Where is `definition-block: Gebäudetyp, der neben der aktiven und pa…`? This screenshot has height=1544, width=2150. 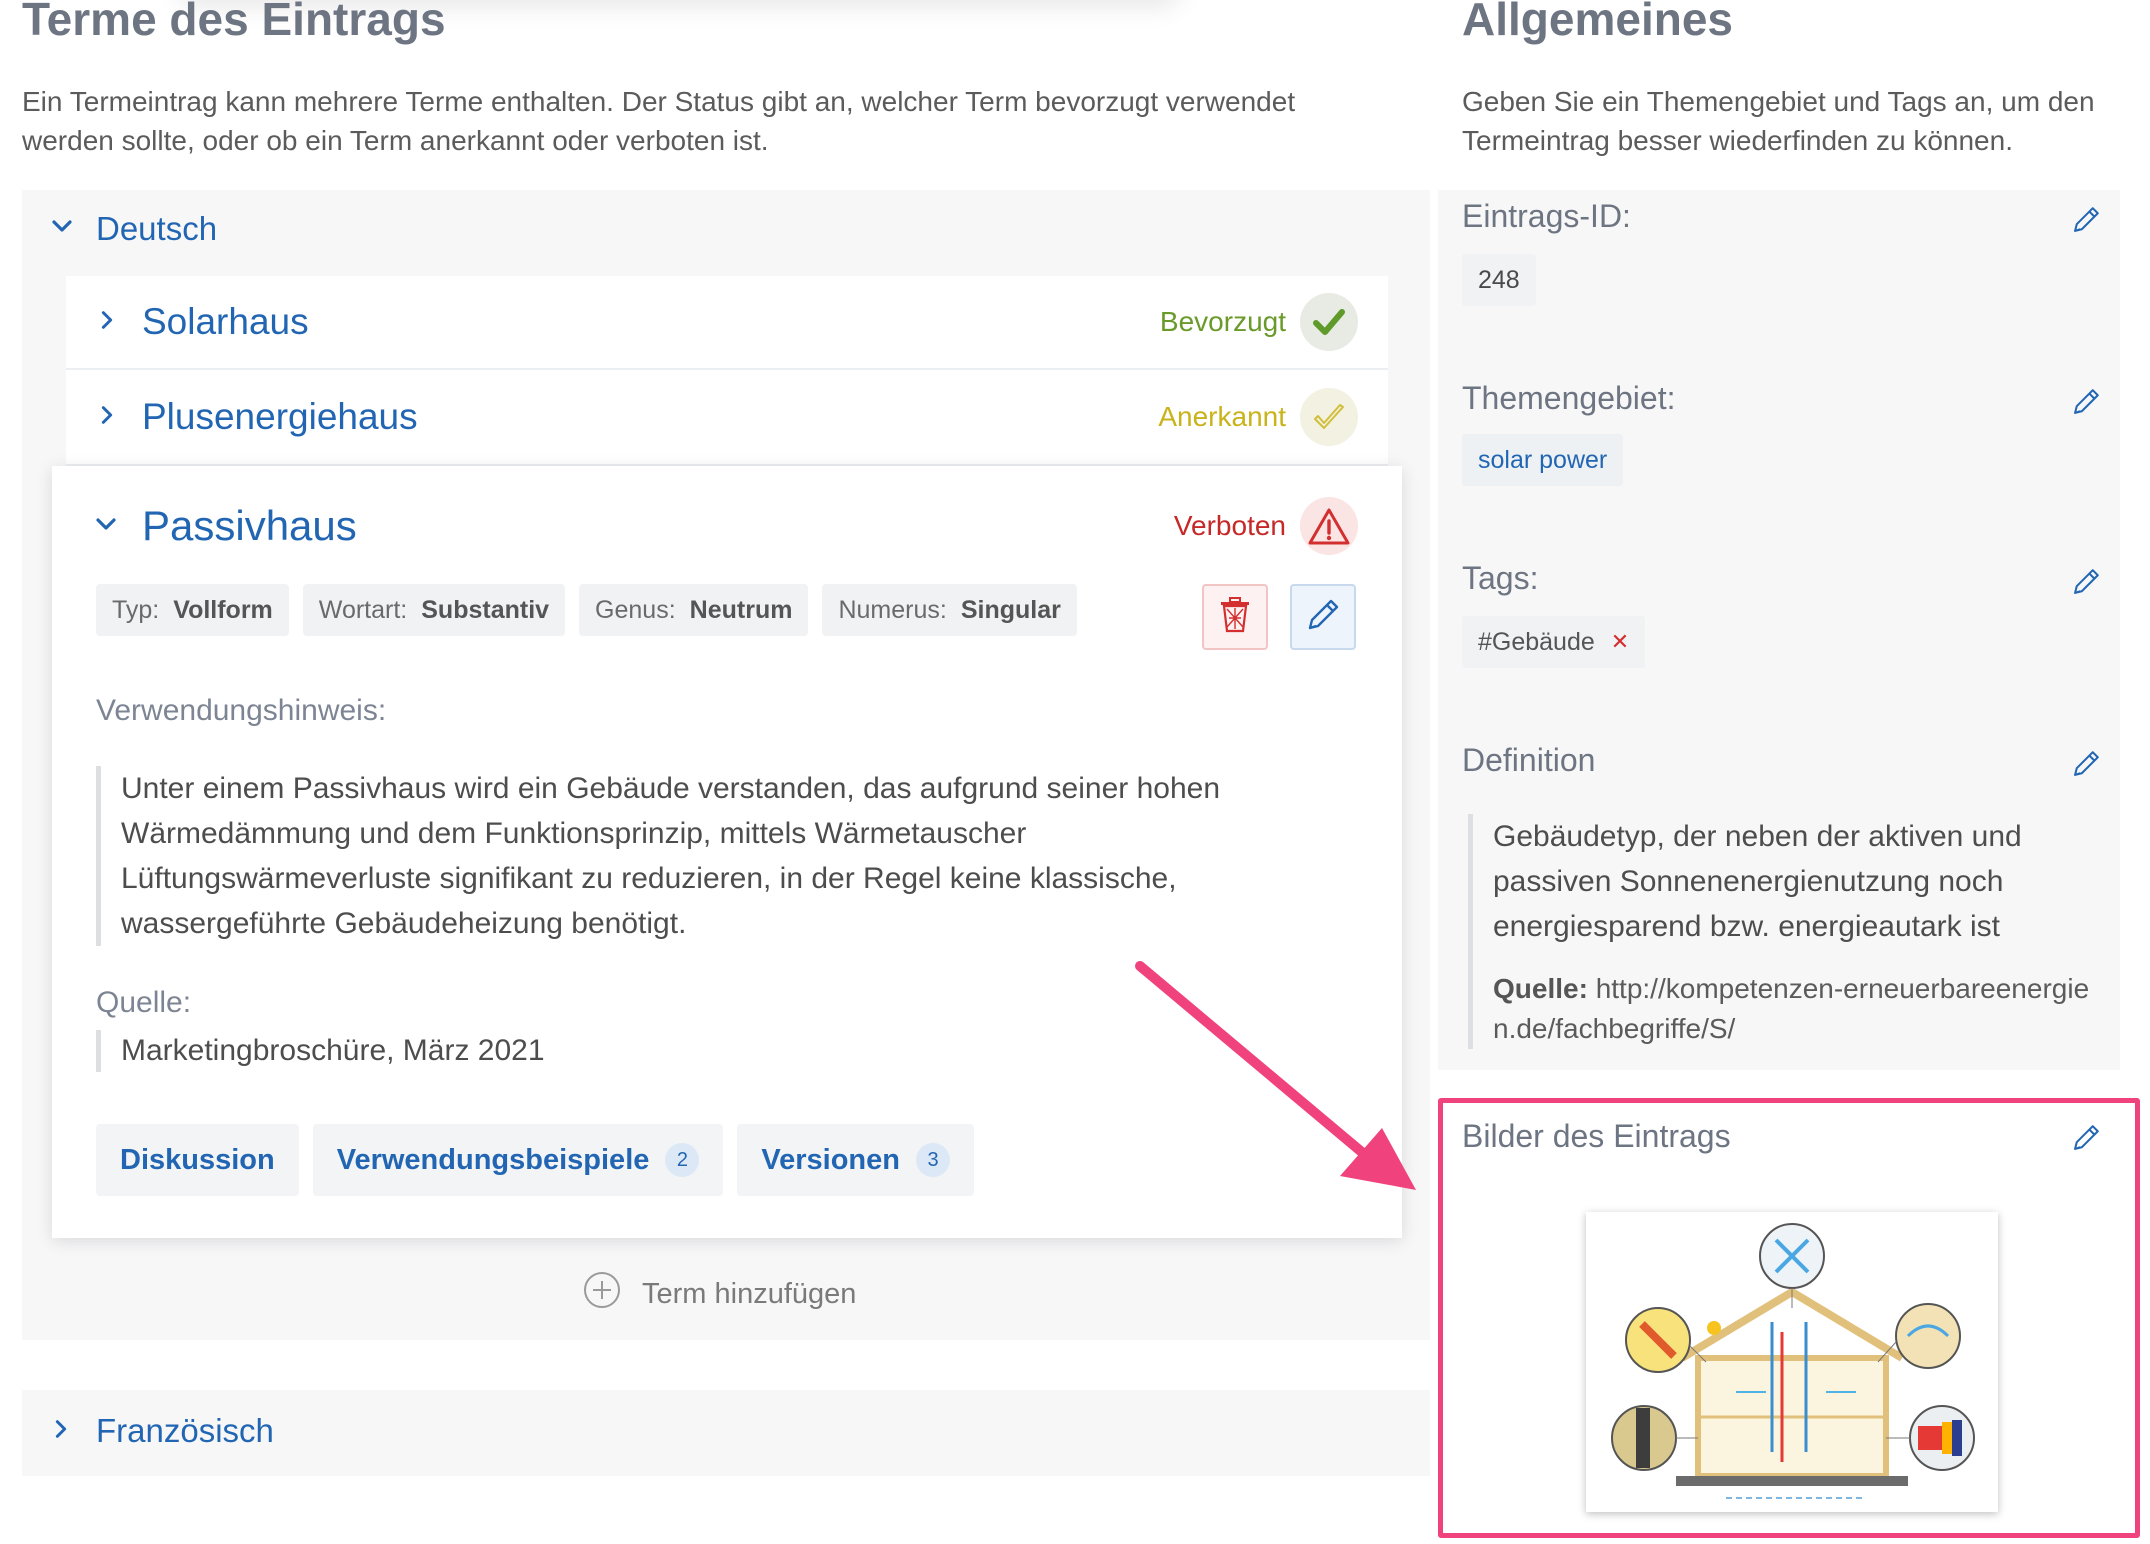 definition-block: Gebäudetyp, der neben der aktiven und pa… is located at coordinates (1785, 931).